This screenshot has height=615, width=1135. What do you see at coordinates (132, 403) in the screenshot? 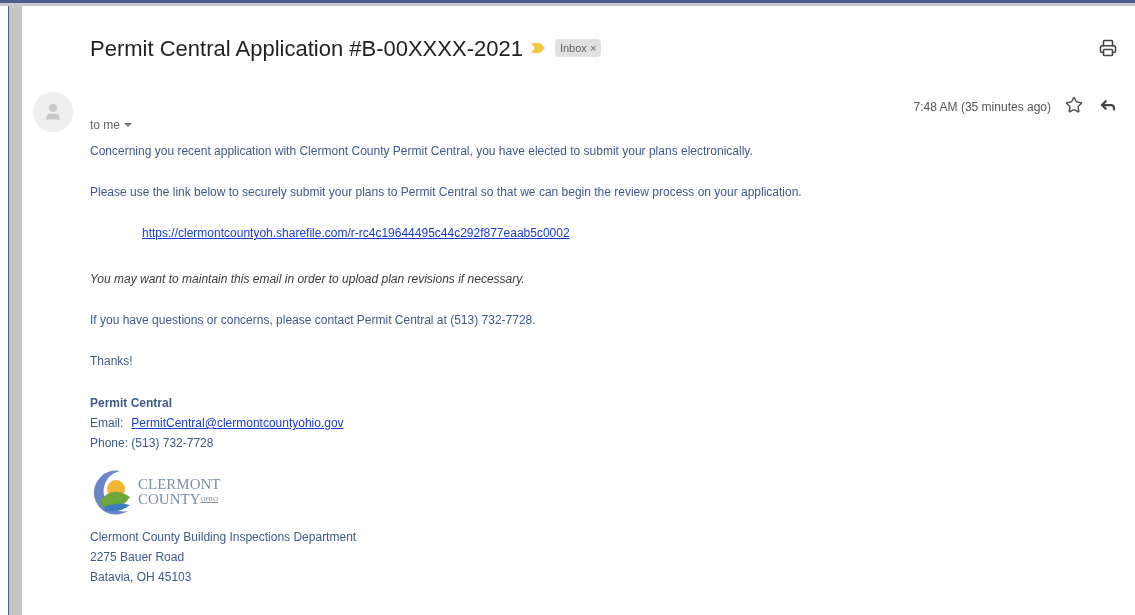
I see `signature-name: Permit Central` at bounding box center [132, 403].